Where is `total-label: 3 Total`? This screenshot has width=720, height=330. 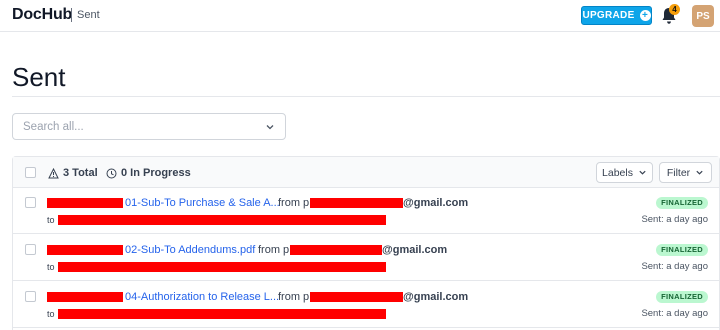
total-label: 3 Total is located at coordinates (80, 173).